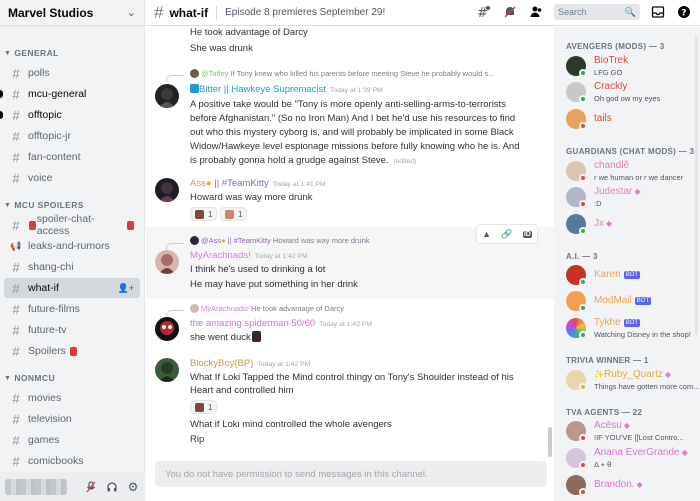 This screenshot has height=501, width=700. I want to click on category-nonmcu: ▼ NONMCU, so click(74, 378).